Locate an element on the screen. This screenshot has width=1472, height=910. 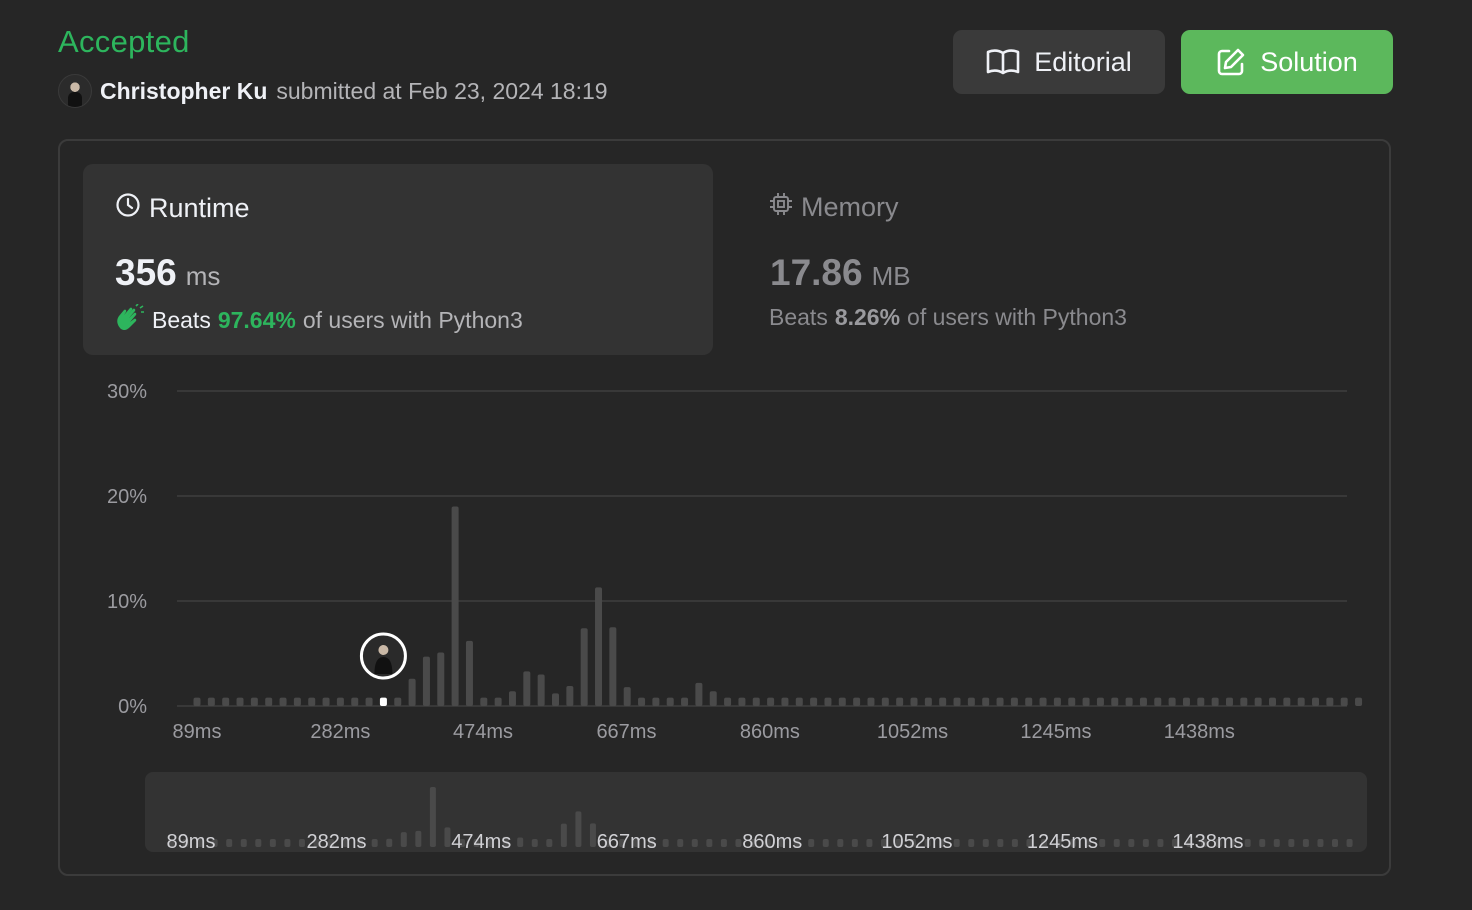
brush-tick-label: 667ms is located at coordinates (627, 842).